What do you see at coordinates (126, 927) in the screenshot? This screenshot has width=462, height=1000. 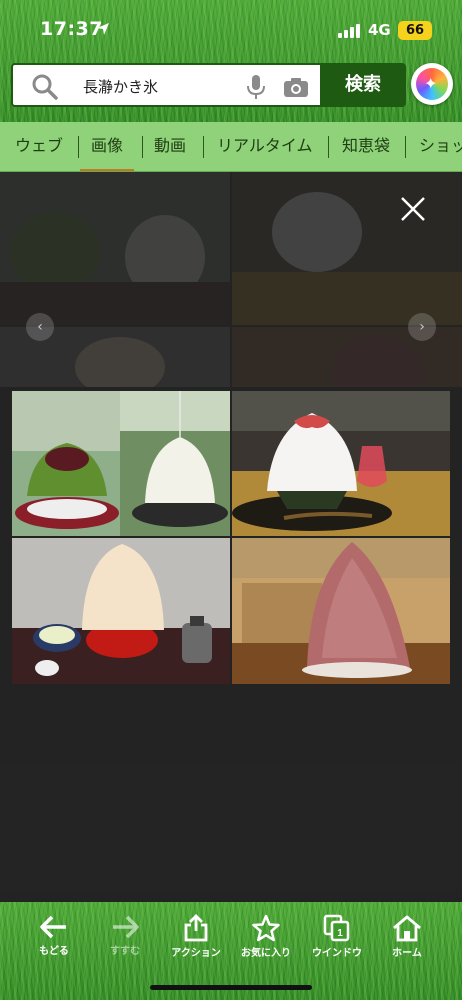 I see `forward-arrow-icon` at bounding box center [126, 927].